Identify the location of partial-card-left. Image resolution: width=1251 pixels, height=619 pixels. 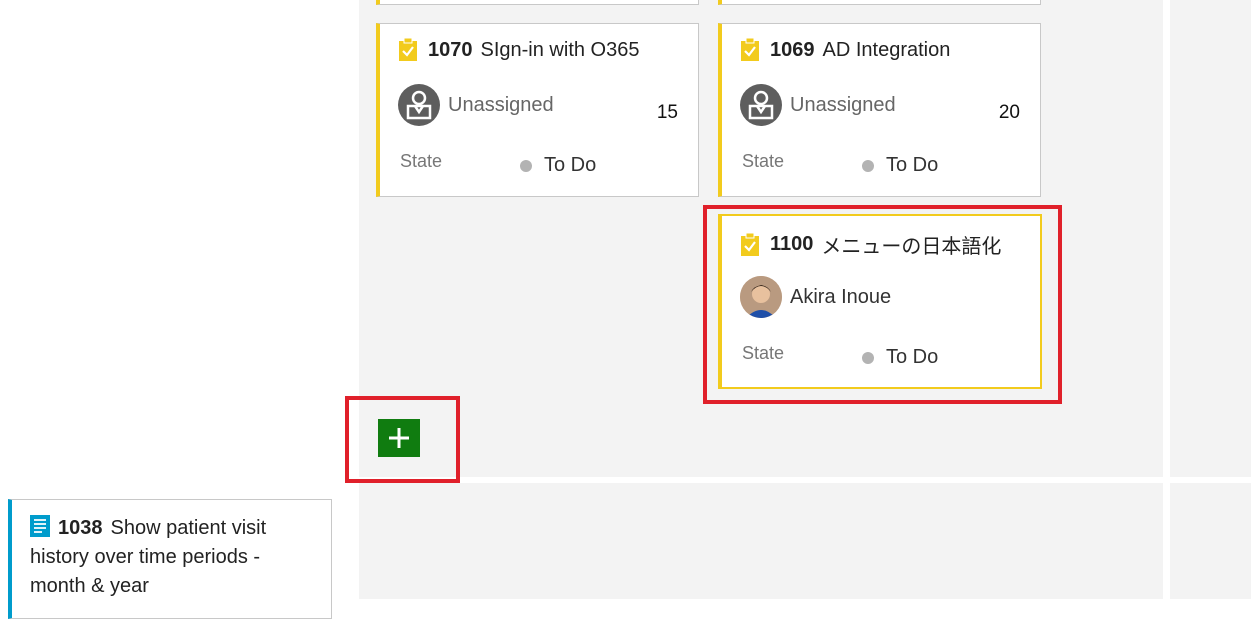
(537, 2).